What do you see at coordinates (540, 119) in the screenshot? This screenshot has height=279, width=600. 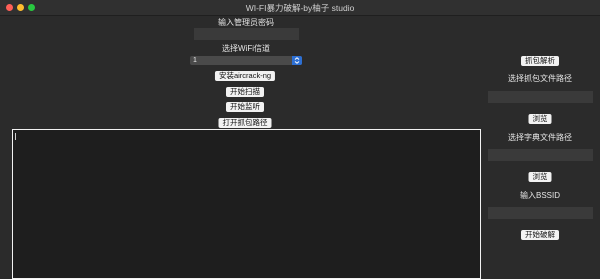 I see `browse-capture-button: 浏览` at bounding box center [540, 119].